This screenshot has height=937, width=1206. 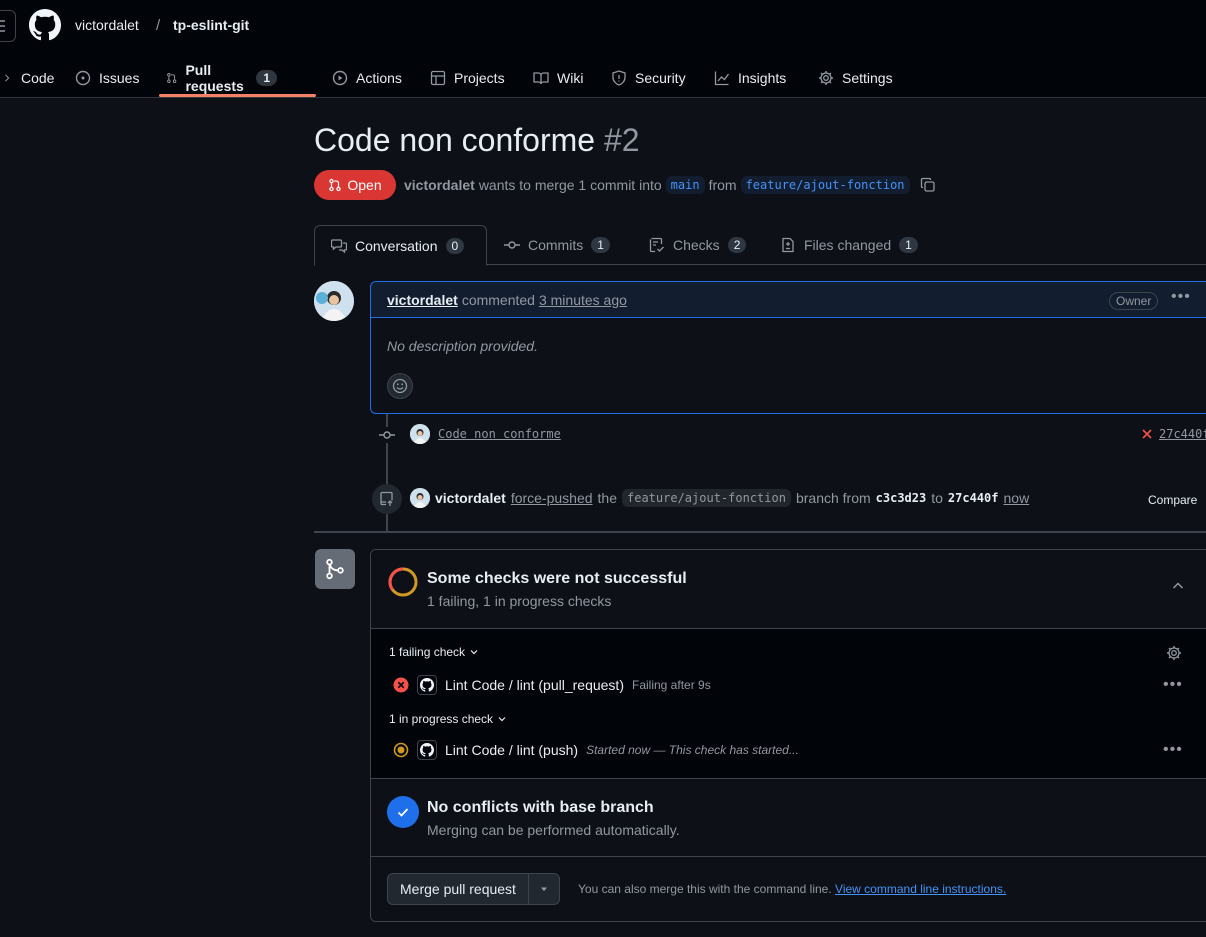 What do you see at coordinates (1173, 434) in the screenshot?
I see `commit-sha-link: 27c440f` at bounding box center [1173, 434].